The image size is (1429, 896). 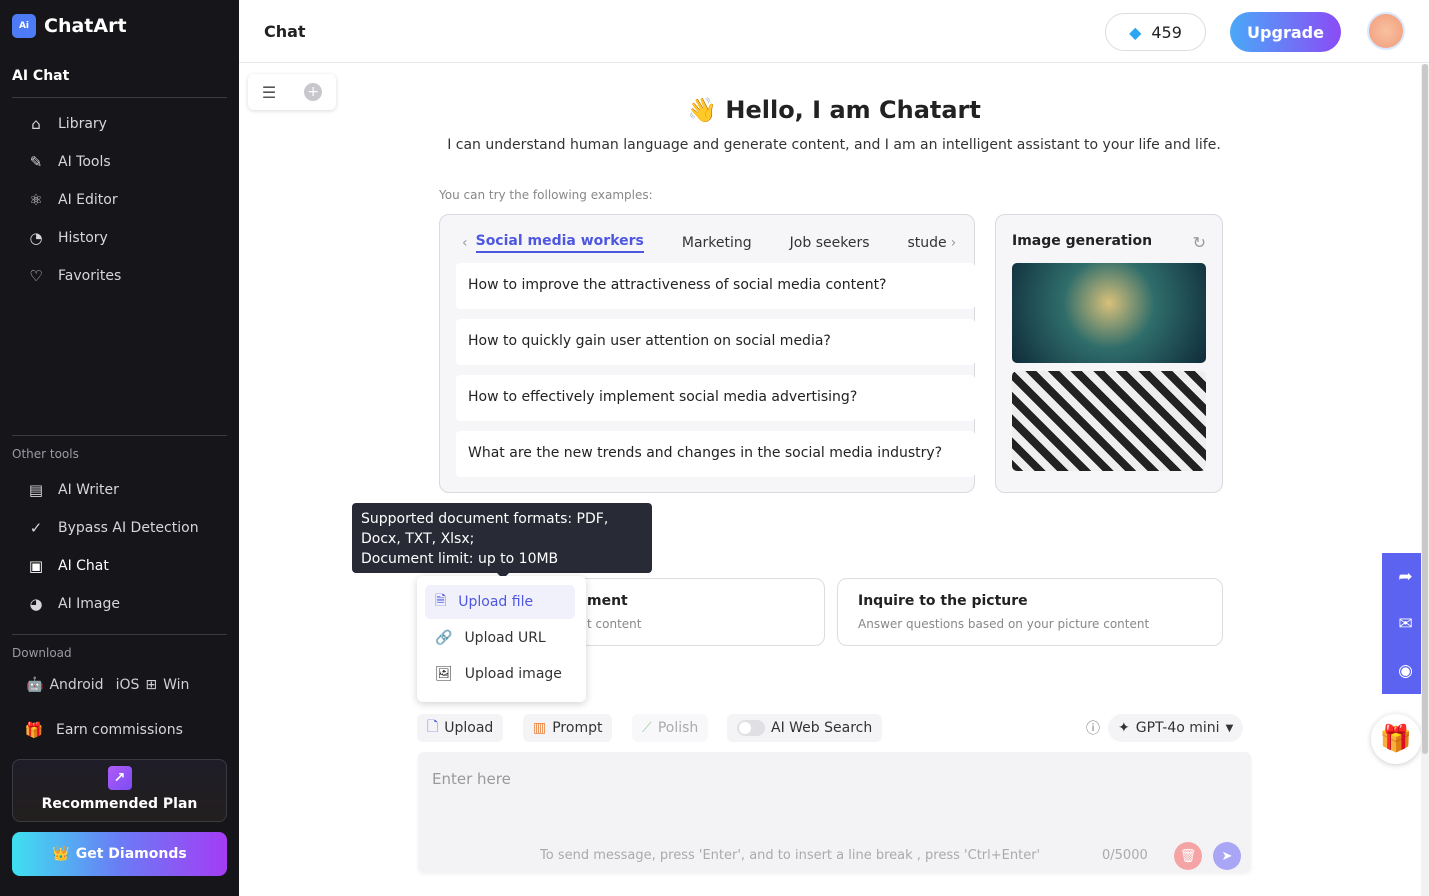 I want to click on document-icon: ▤, so click(x=36, y=490).